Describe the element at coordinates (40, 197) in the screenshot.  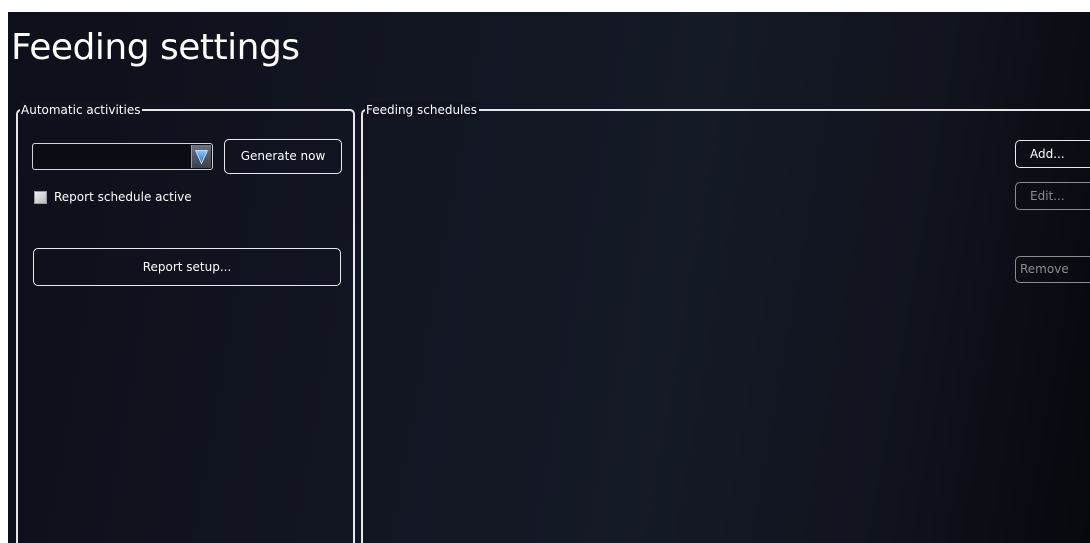
I see `report-schedule-active-checkbox` at that location.